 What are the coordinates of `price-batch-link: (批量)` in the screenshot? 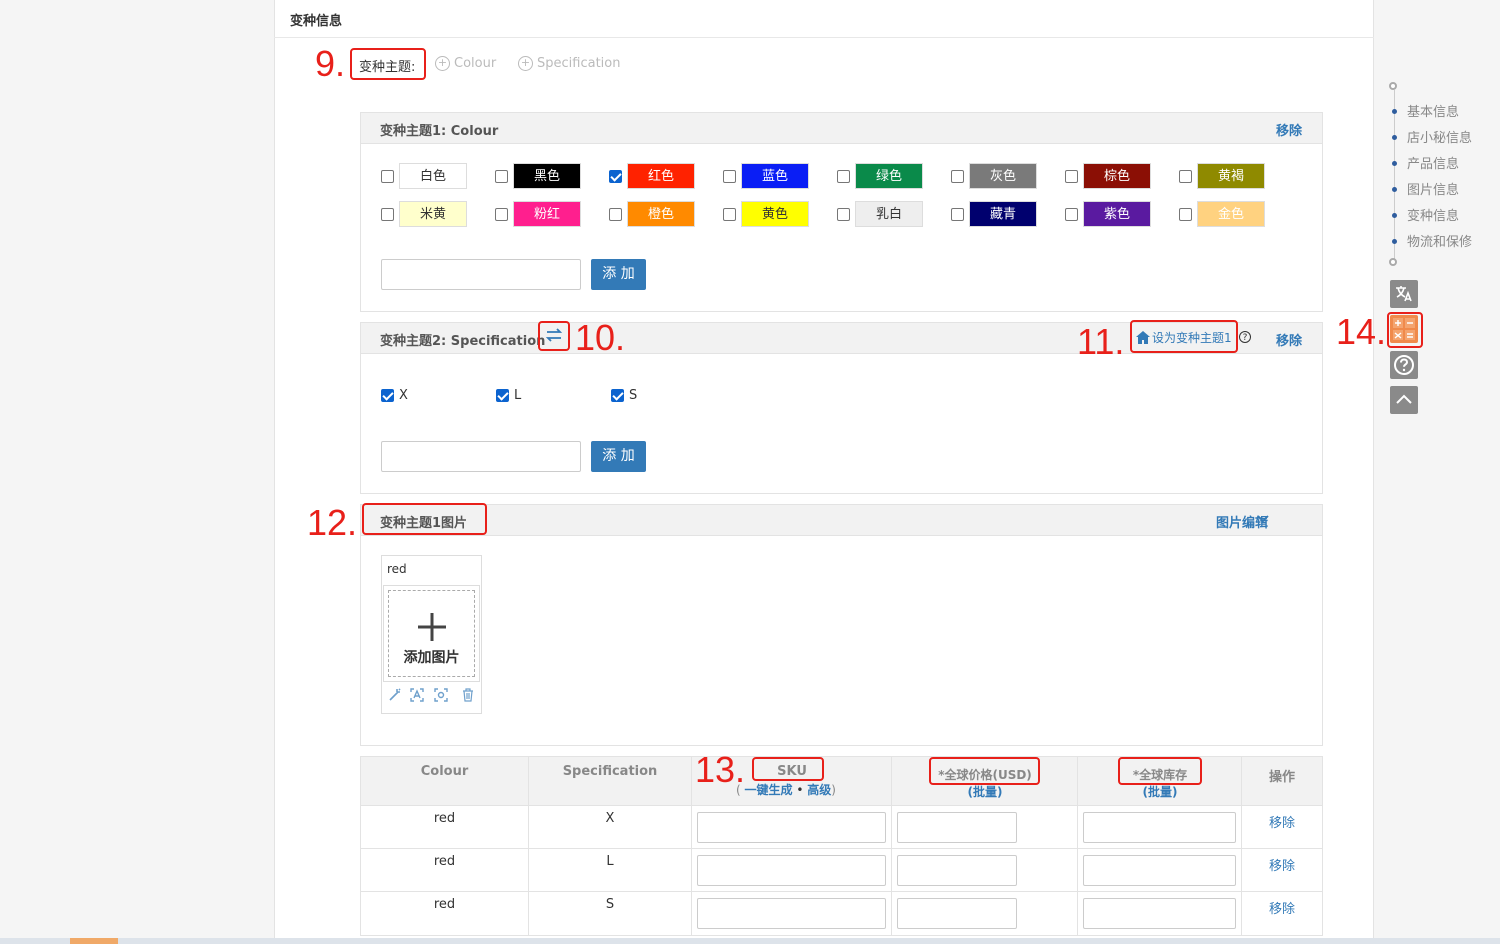 It's located at (985, 791).